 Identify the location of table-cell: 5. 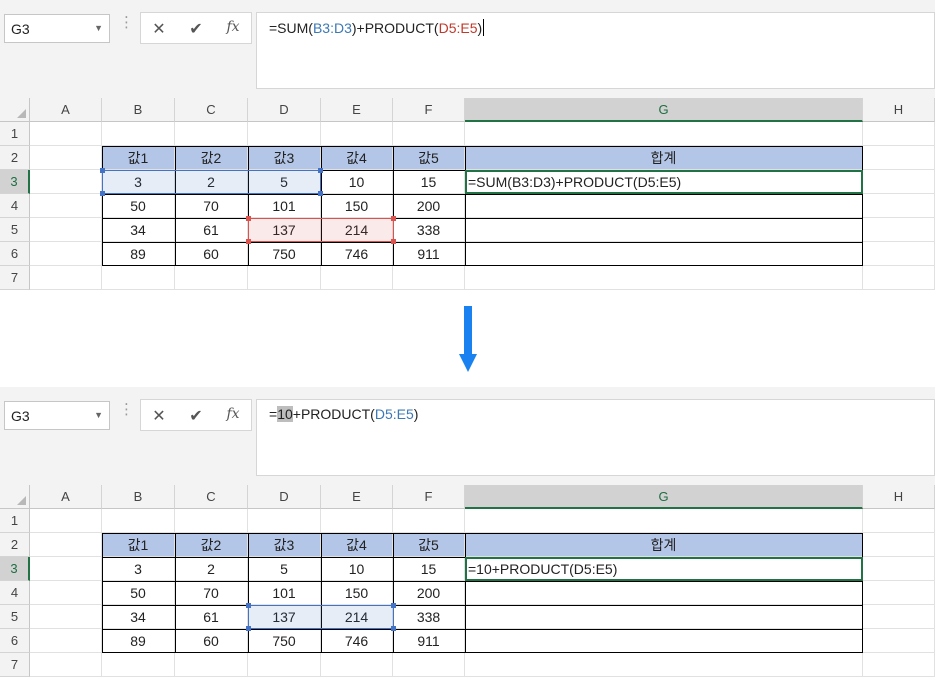
(284, 182).